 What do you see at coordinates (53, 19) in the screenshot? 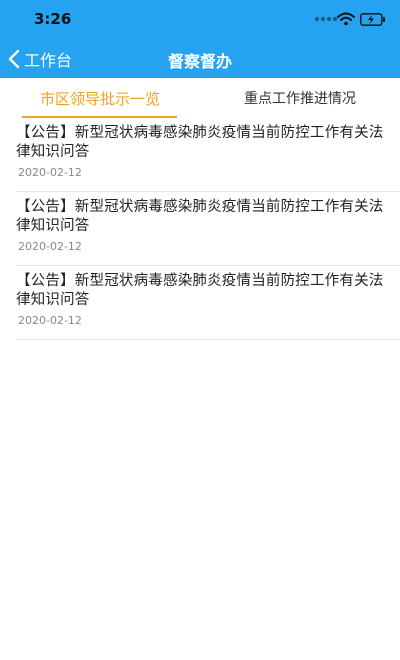
I see `status-time: 3:26` at bounding box center [53, 19].